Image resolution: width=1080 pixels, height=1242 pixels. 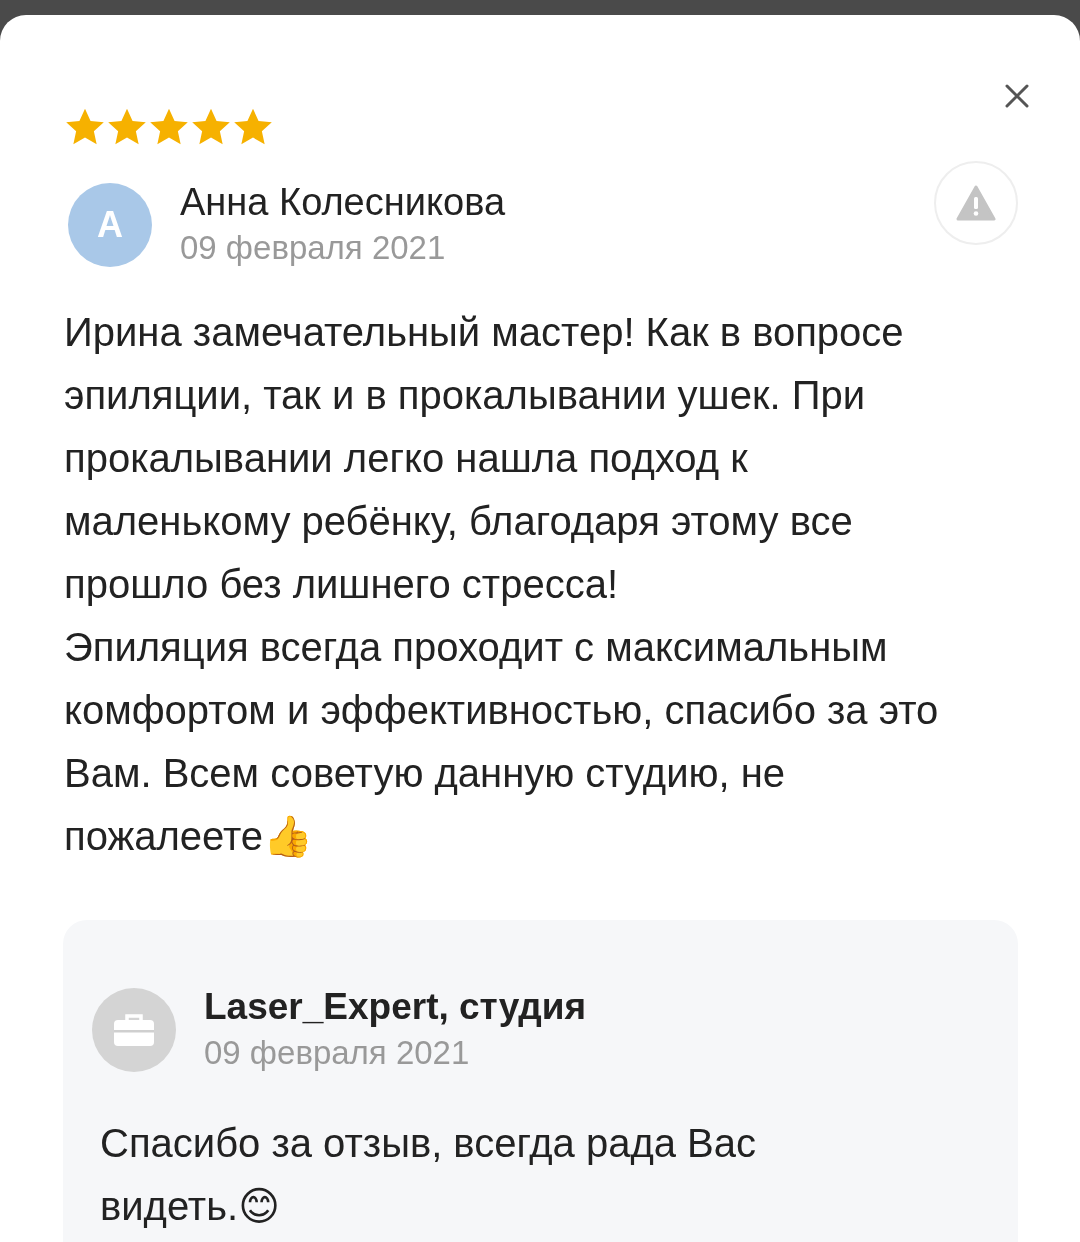 I want to click on reply-text: Спасибо за отзыв, всегда рада Вас видеть.😊, so click(x=428, y=1174).